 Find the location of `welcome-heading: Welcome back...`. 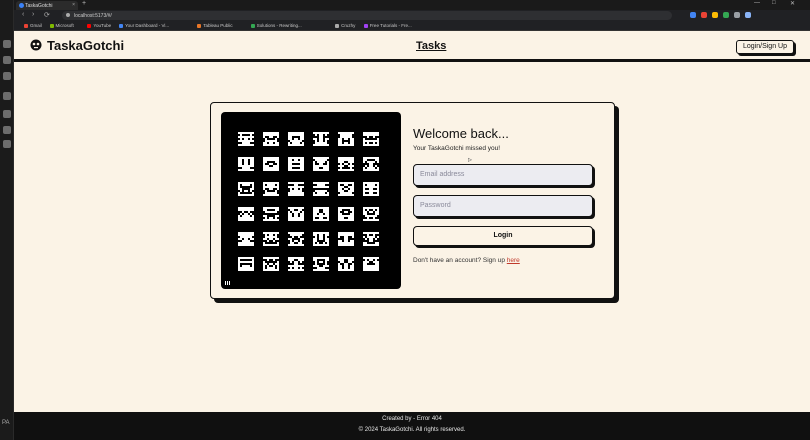

welcome-heading: Welcome back... is located at coordinates (461, 133).